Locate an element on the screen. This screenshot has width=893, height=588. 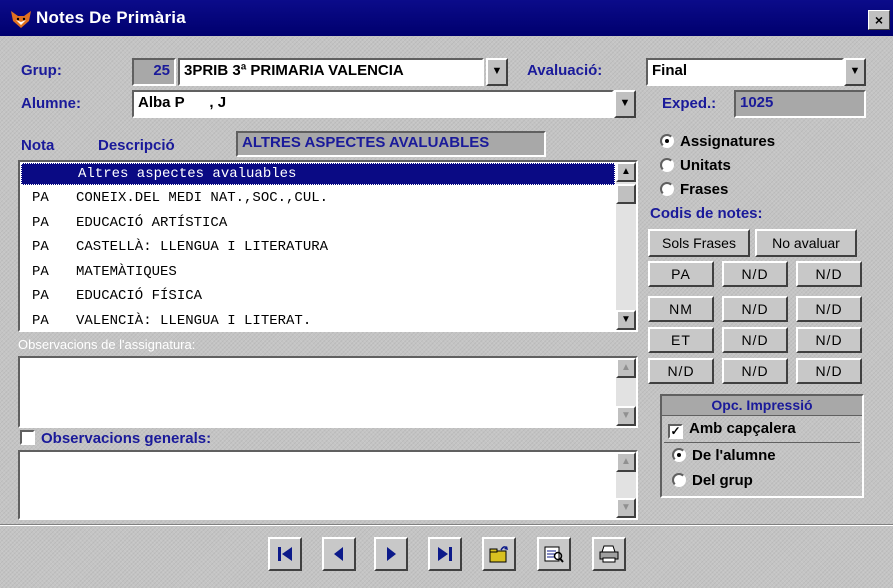
radio-unitats: Unitats is located at coordinates (695, 165).